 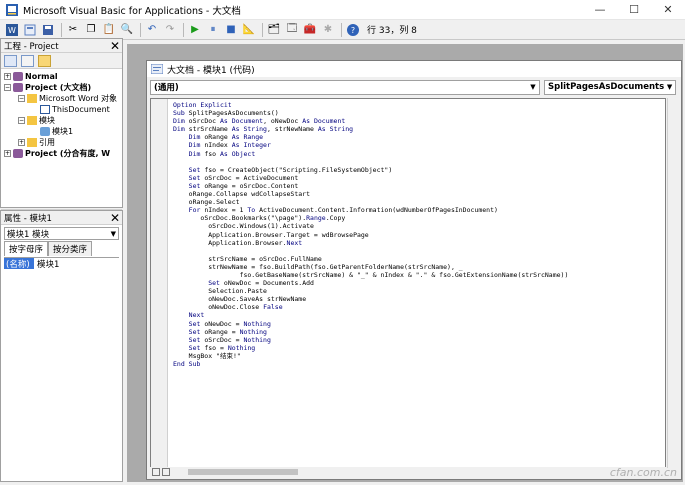 What do you see at coordinates (44, 60) in the screenshot?
I see `toggle-folders-icon` at bounding box center [44, 60].